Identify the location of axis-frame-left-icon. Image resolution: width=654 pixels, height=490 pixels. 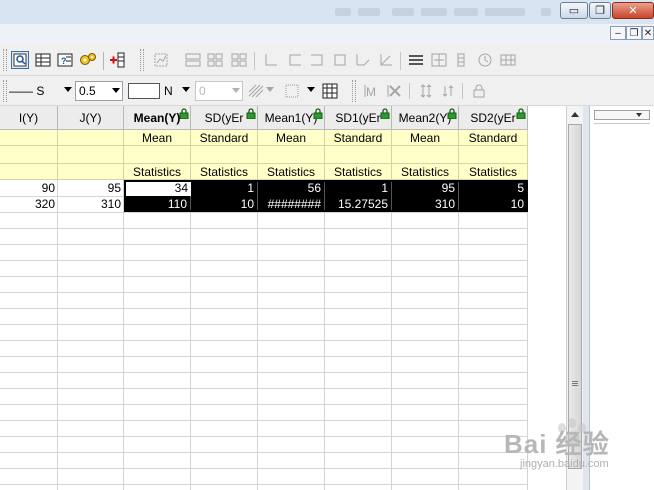
(295, 60).